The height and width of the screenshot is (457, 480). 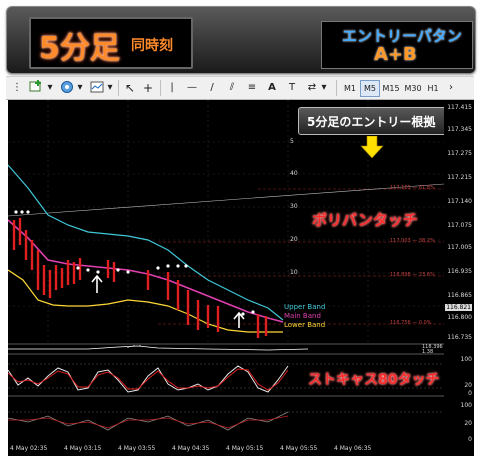 I want to click on cursor-icon: ↖, so click(x=130, y=88).